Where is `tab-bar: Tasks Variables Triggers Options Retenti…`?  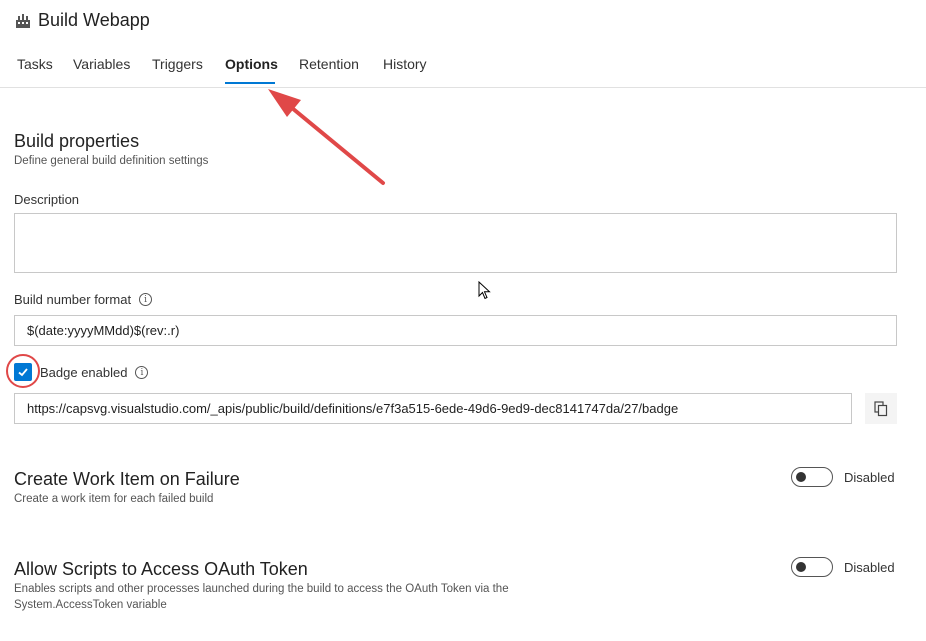
tab-bar: Tasks Variables Triggers Options Retenti… is located at coordinates (463, 70).